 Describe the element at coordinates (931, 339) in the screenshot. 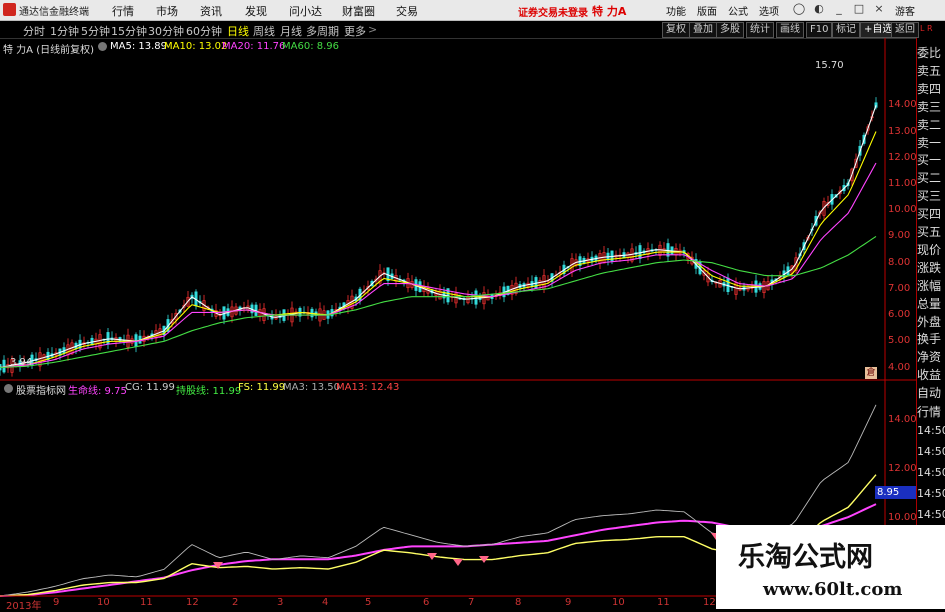

I see `sidebar-quote-item: 换手` at that location.